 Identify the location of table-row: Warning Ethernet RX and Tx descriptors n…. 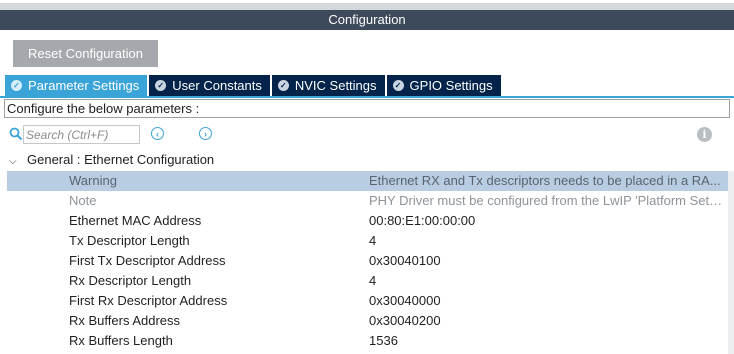
(367, 181).